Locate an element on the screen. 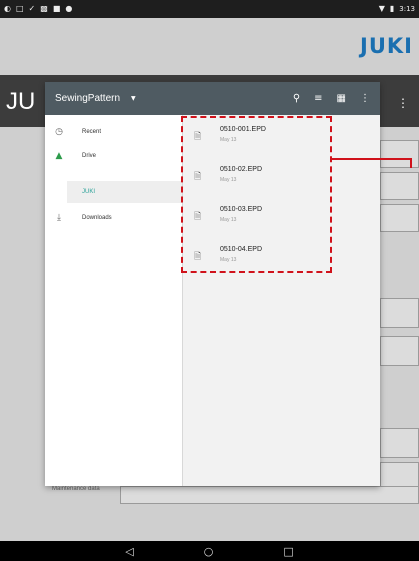 The image size is (419, 561). status-left-icons: ◐ □ ✓ ▩ ■ ● is located at coordinates (38, 9).